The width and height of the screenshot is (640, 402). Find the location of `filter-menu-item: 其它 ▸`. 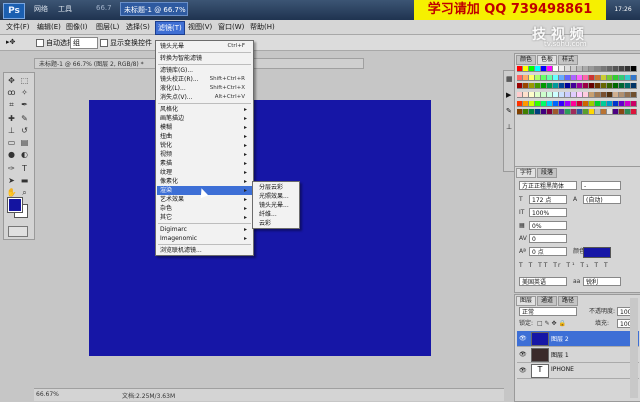

filter-menu-item: 其它 ▸ is located at coordinates (204, 217).